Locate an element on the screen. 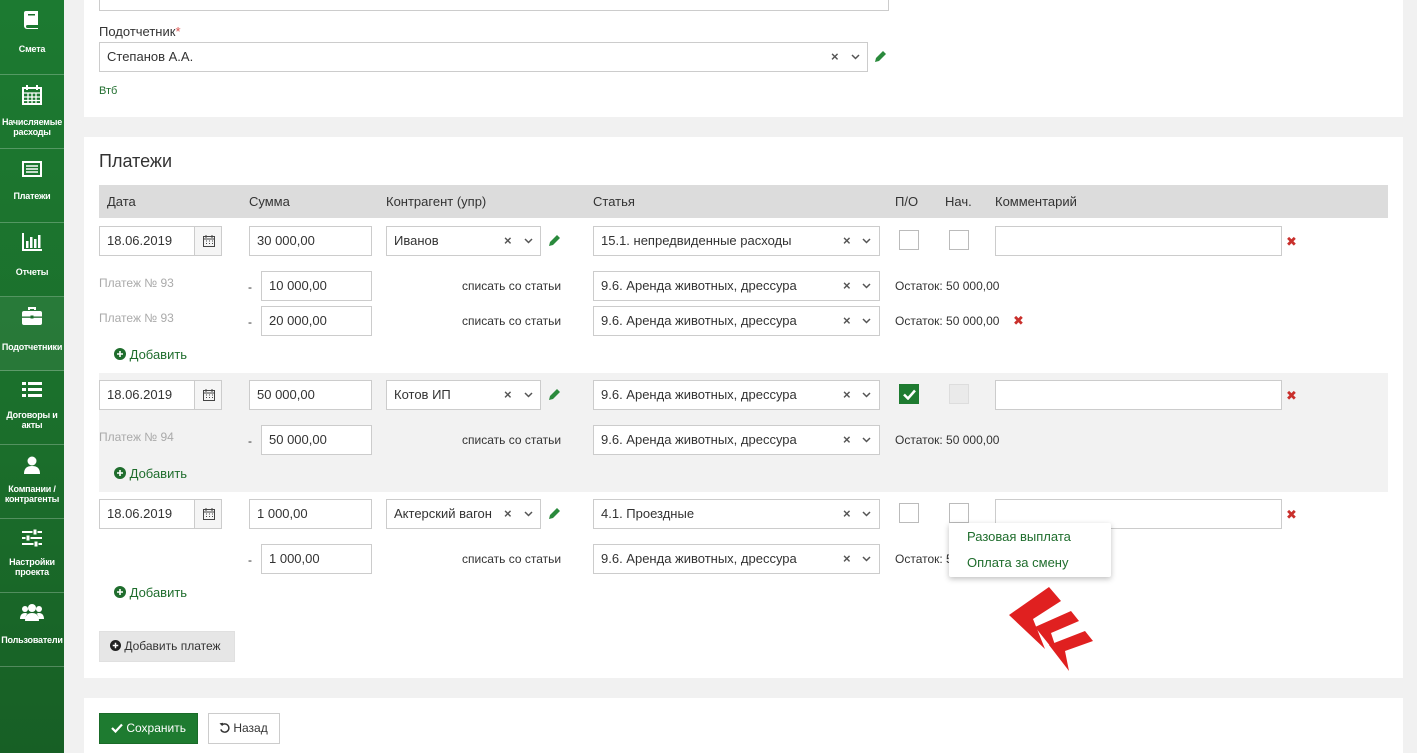 Image resolution: width=1417 pixels, height=753 pixels. sidebar-item-users: Пользователи is located at coordinates (32, 630).